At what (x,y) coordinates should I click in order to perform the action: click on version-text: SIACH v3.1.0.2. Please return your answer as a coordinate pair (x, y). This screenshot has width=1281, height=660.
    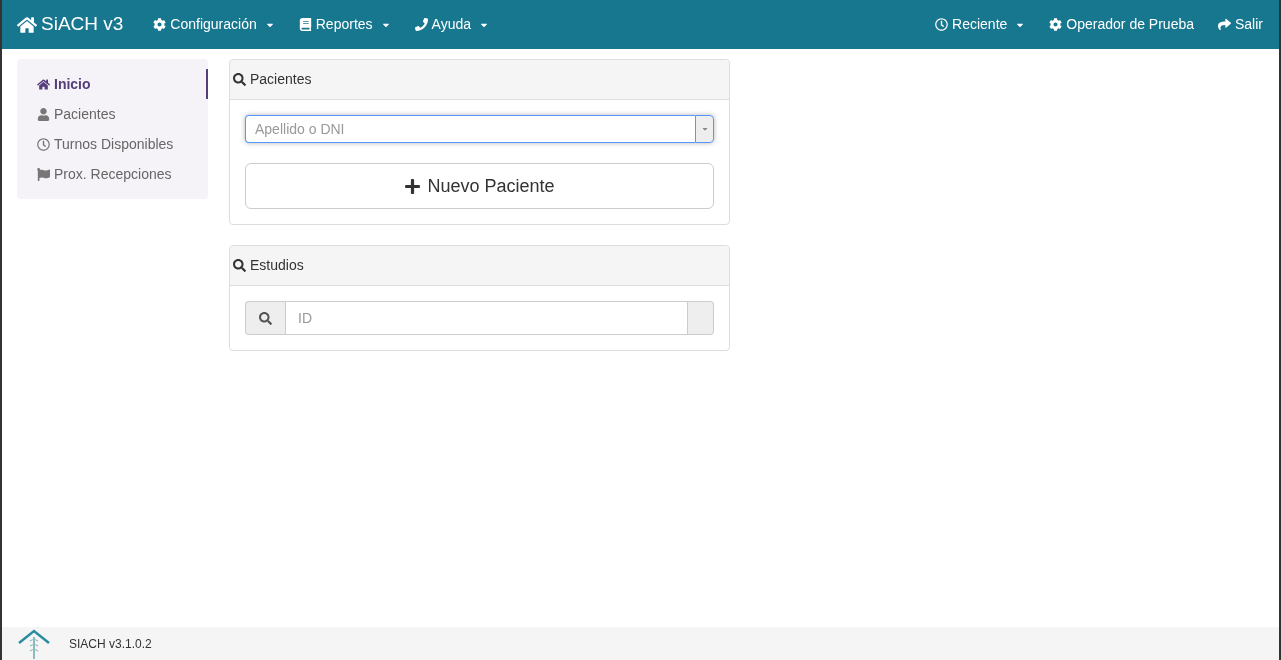
    Looking at the image, I should click on (110, 644).